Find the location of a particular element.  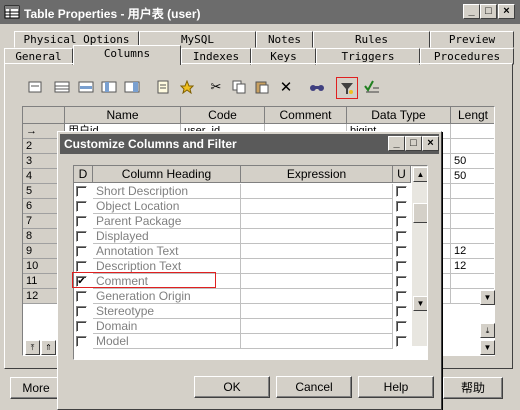

tab-notes: Notes is located at coordinates (284, 39).